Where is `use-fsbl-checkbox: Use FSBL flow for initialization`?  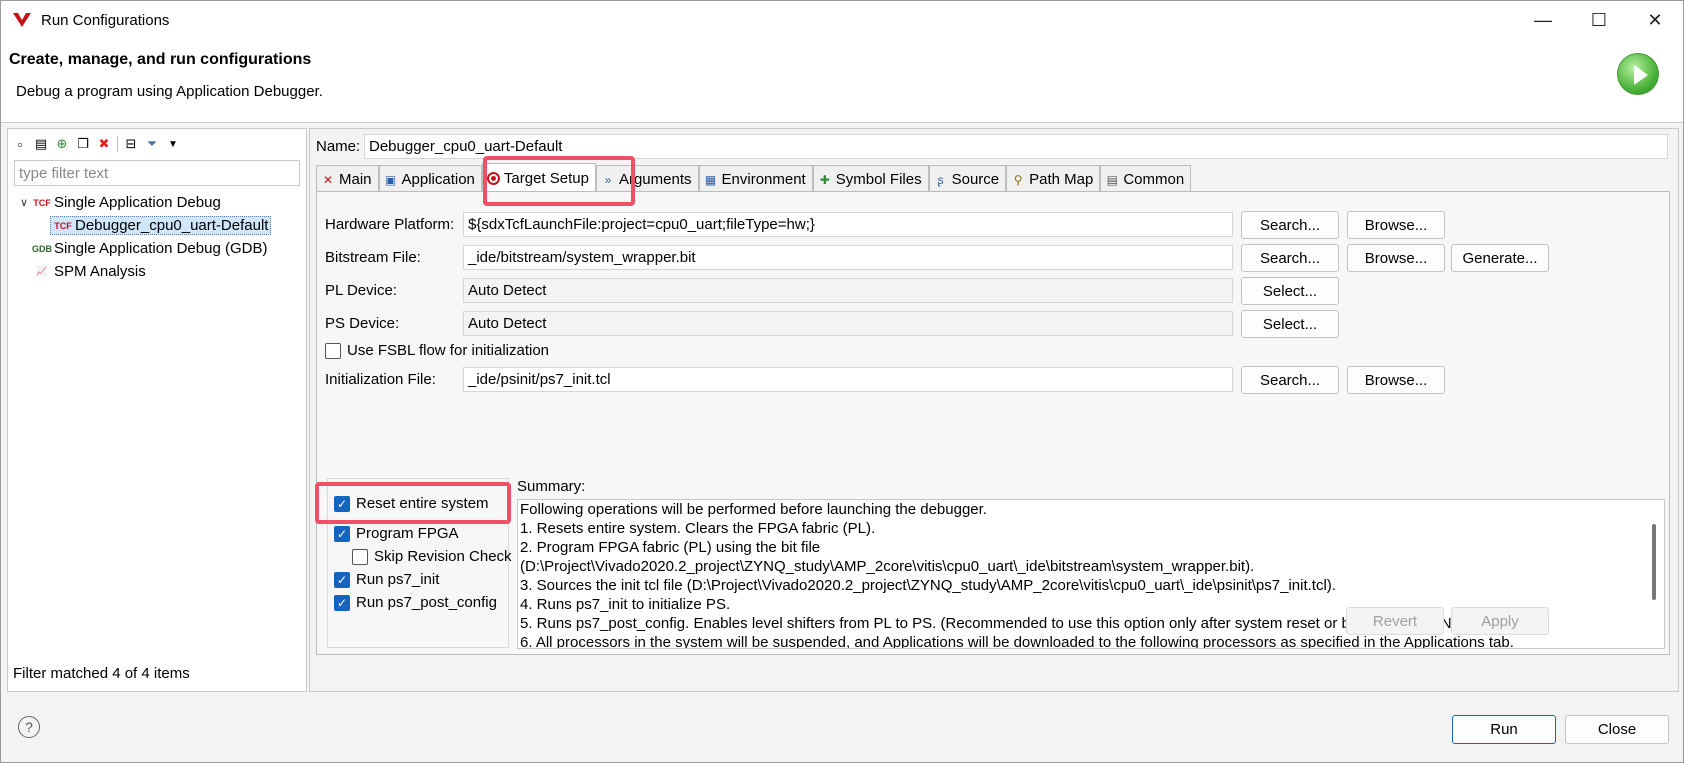
use-fsbl-checkbox: Use FSBL flow for initialization is located at coordinates (437, 350).